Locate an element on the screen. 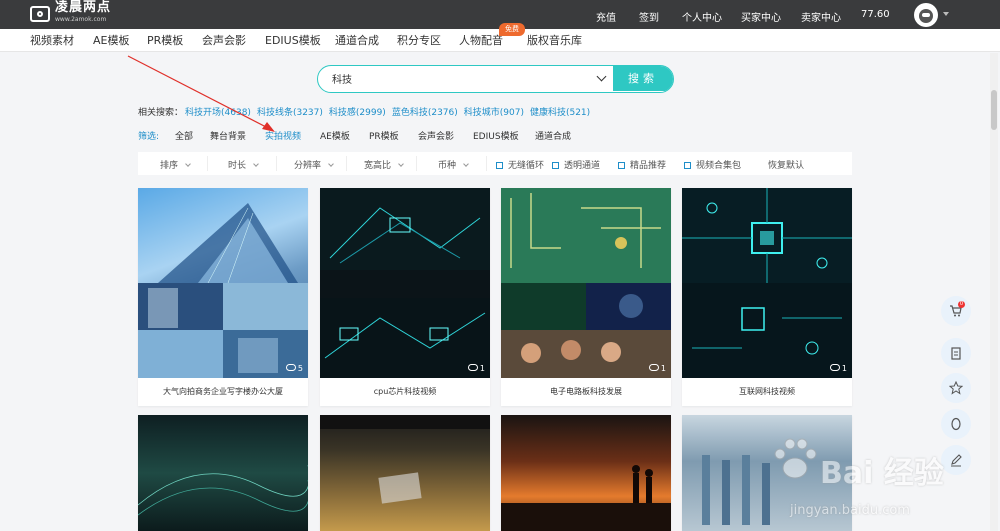 This screenshot has width=1000, height=531. favorite-button is located at coordinates (956, 388).